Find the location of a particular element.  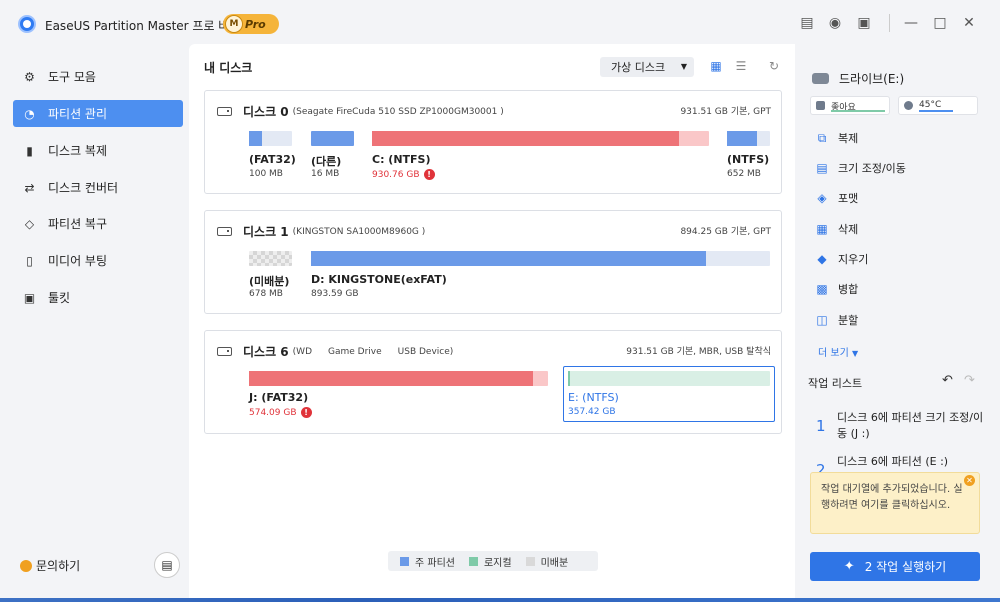

help-link: 문의하기 is located at coordinates (50, 565).